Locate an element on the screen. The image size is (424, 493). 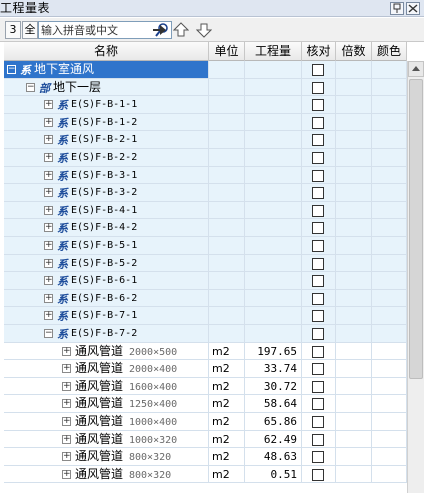
table-row: + 通风管道 2000×400 m2 33.74 is located at coordinates (205, 369).